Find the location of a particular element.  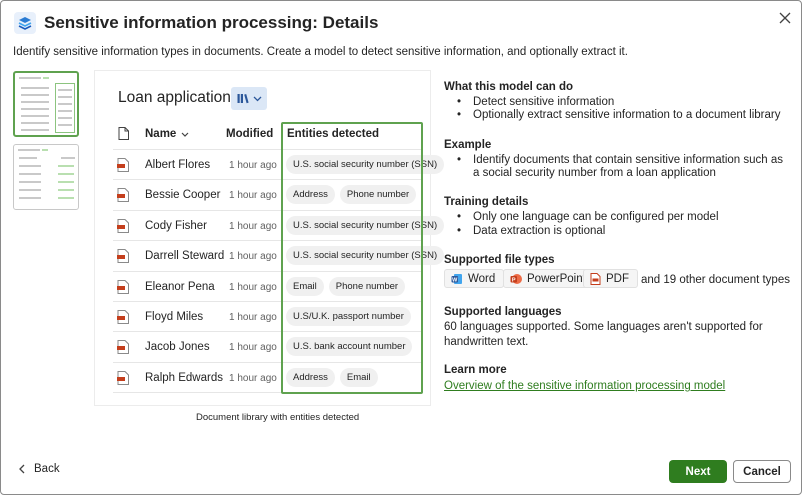

svg-text: P is located at coordinates (514, 280).